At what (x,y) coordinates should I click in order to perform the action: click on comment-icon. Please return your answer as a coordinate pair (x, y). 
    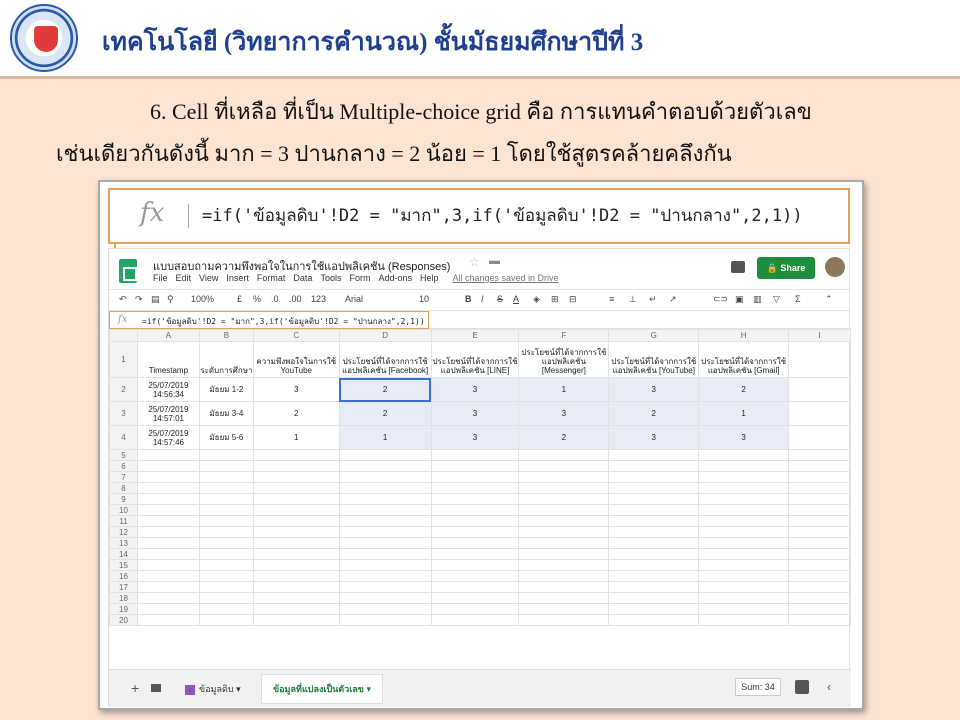
    Looking at the image, I should click on (738, 267).